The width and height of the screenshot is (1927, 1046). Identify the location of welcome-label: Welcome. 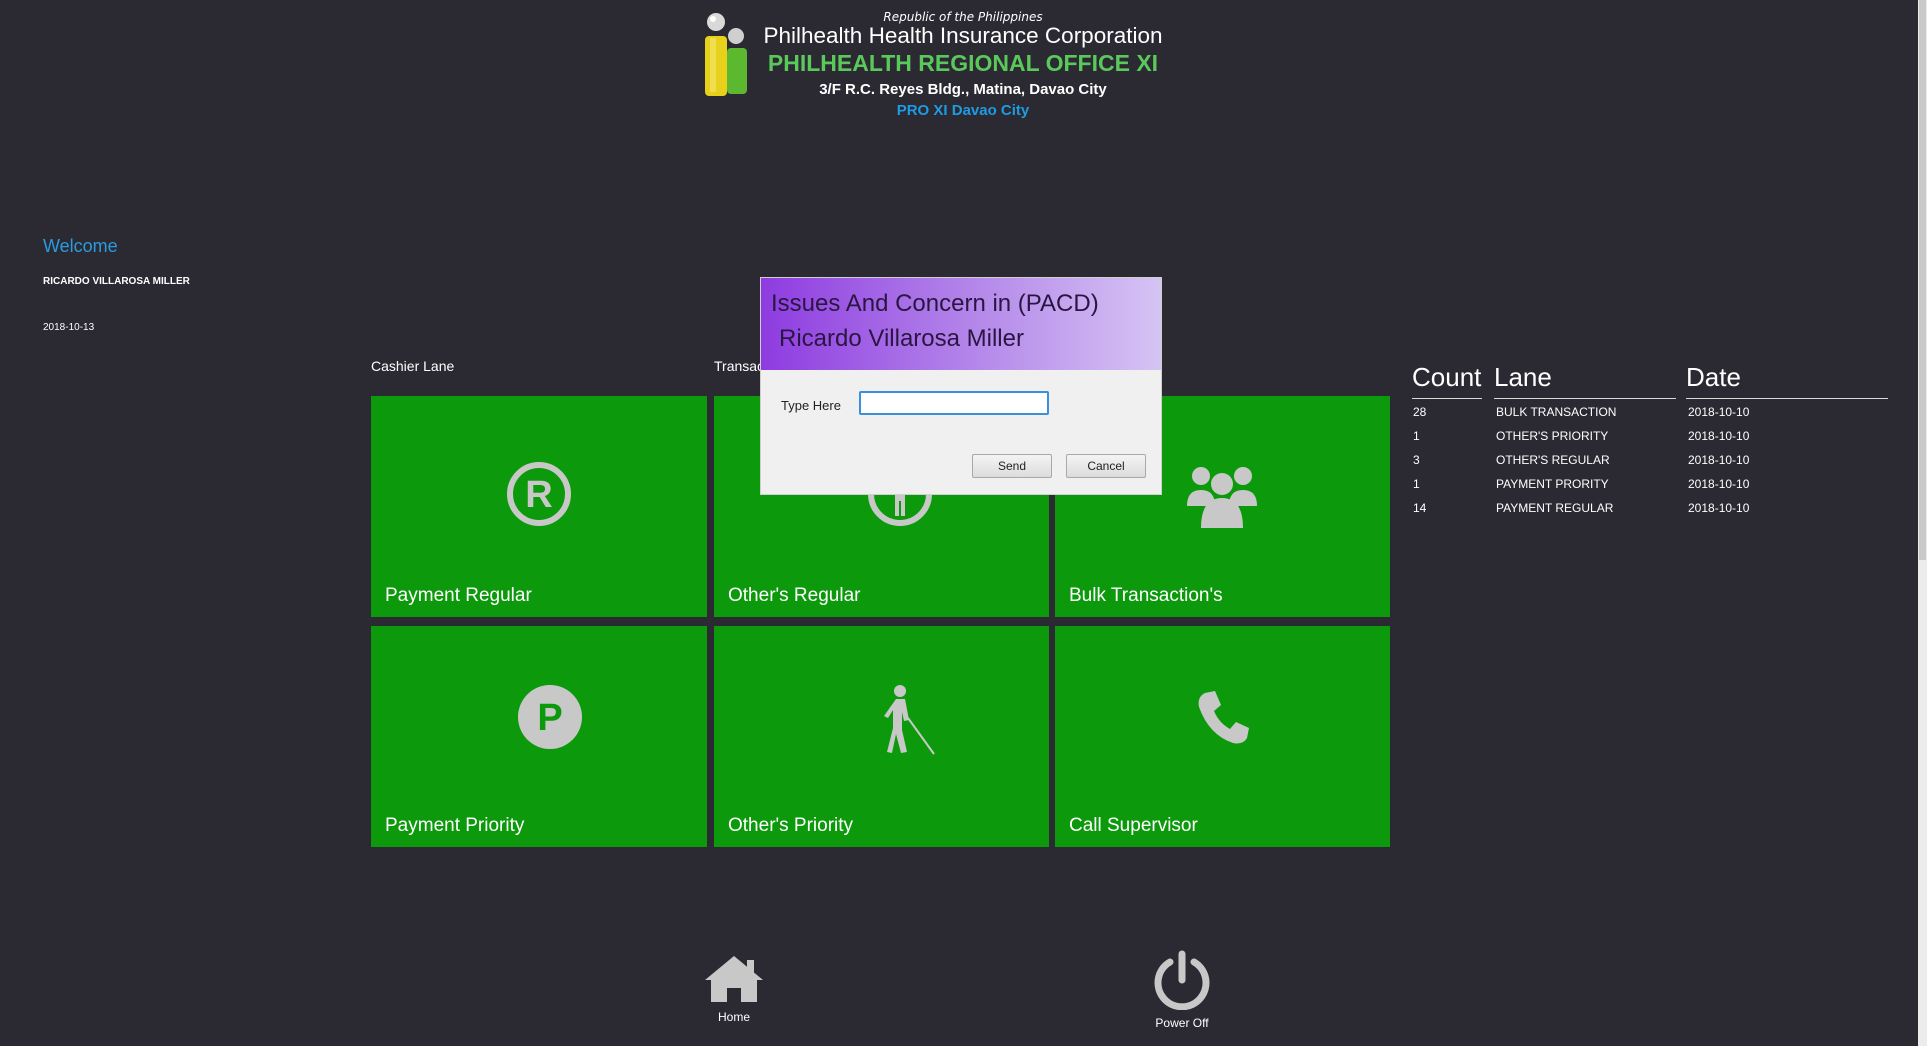
(80, 246).